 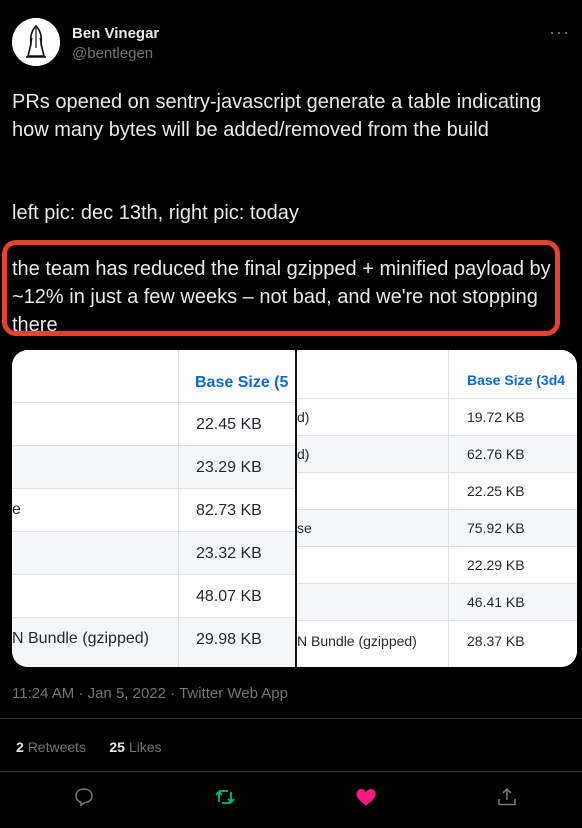 What do you see at coordinates (150, 693) in the screenshot?
I see `tweet-timestamp: 11:24 AM · Jan 5, 2022 · Twitter Web App` at bounding box center [150, 693].